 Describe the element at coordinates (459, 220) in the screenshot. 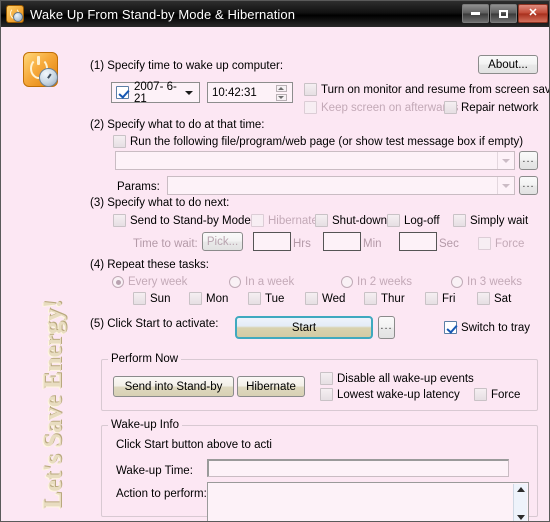

I see `simply-wait-checkbox` at that location.